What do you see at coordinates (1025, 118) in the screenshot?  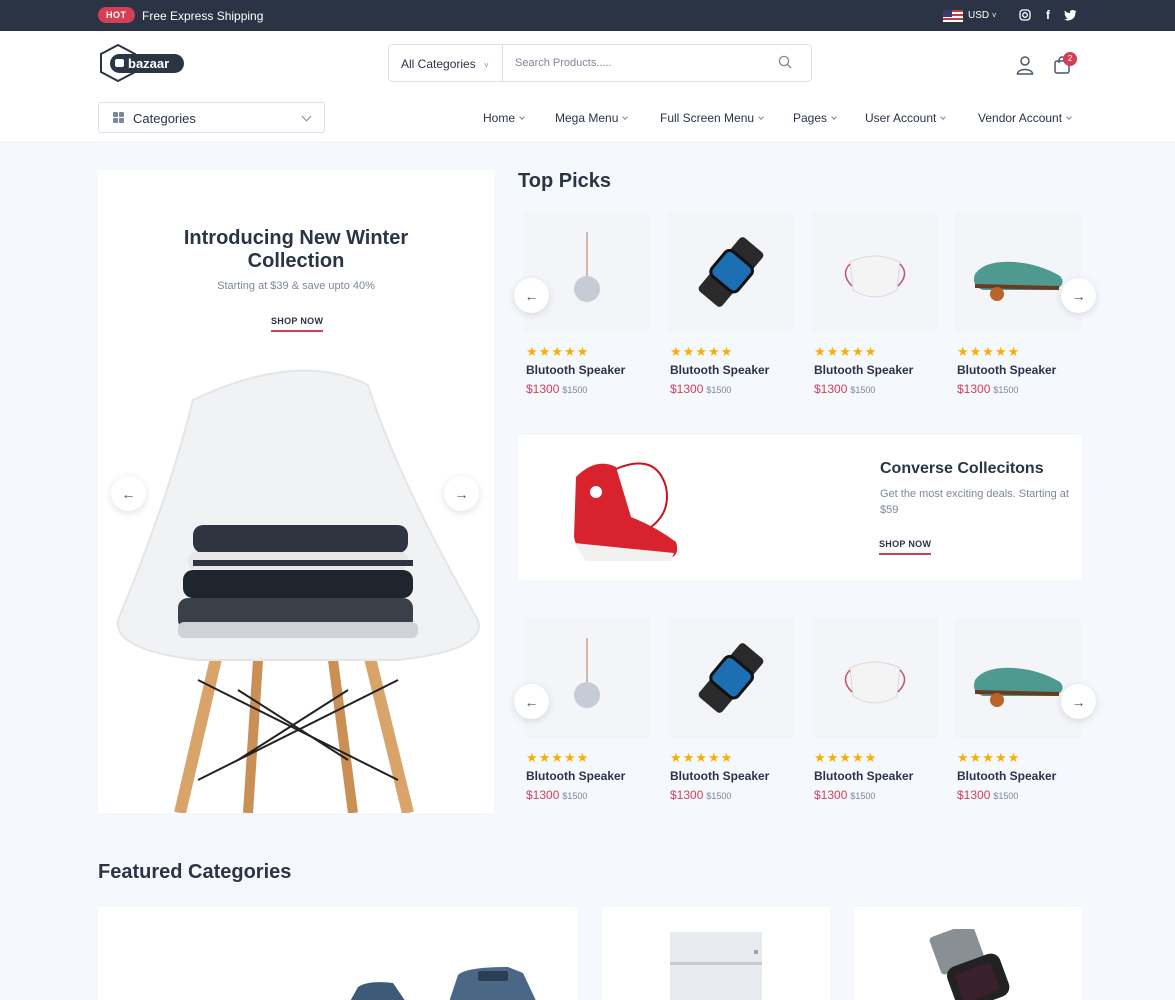 I see `nav-vendor-account: Vendor Account` at bounding box center [1025, 118].